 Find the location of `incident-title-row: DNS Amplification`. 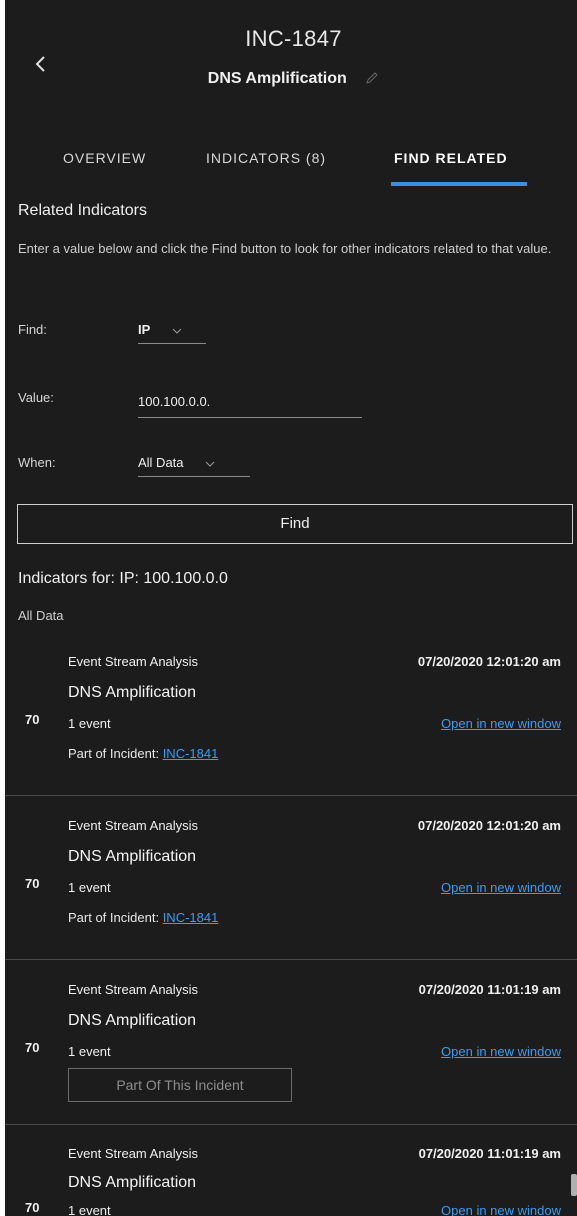

incident-title-row: DNS Amplification is located at coordinates (291, 79).